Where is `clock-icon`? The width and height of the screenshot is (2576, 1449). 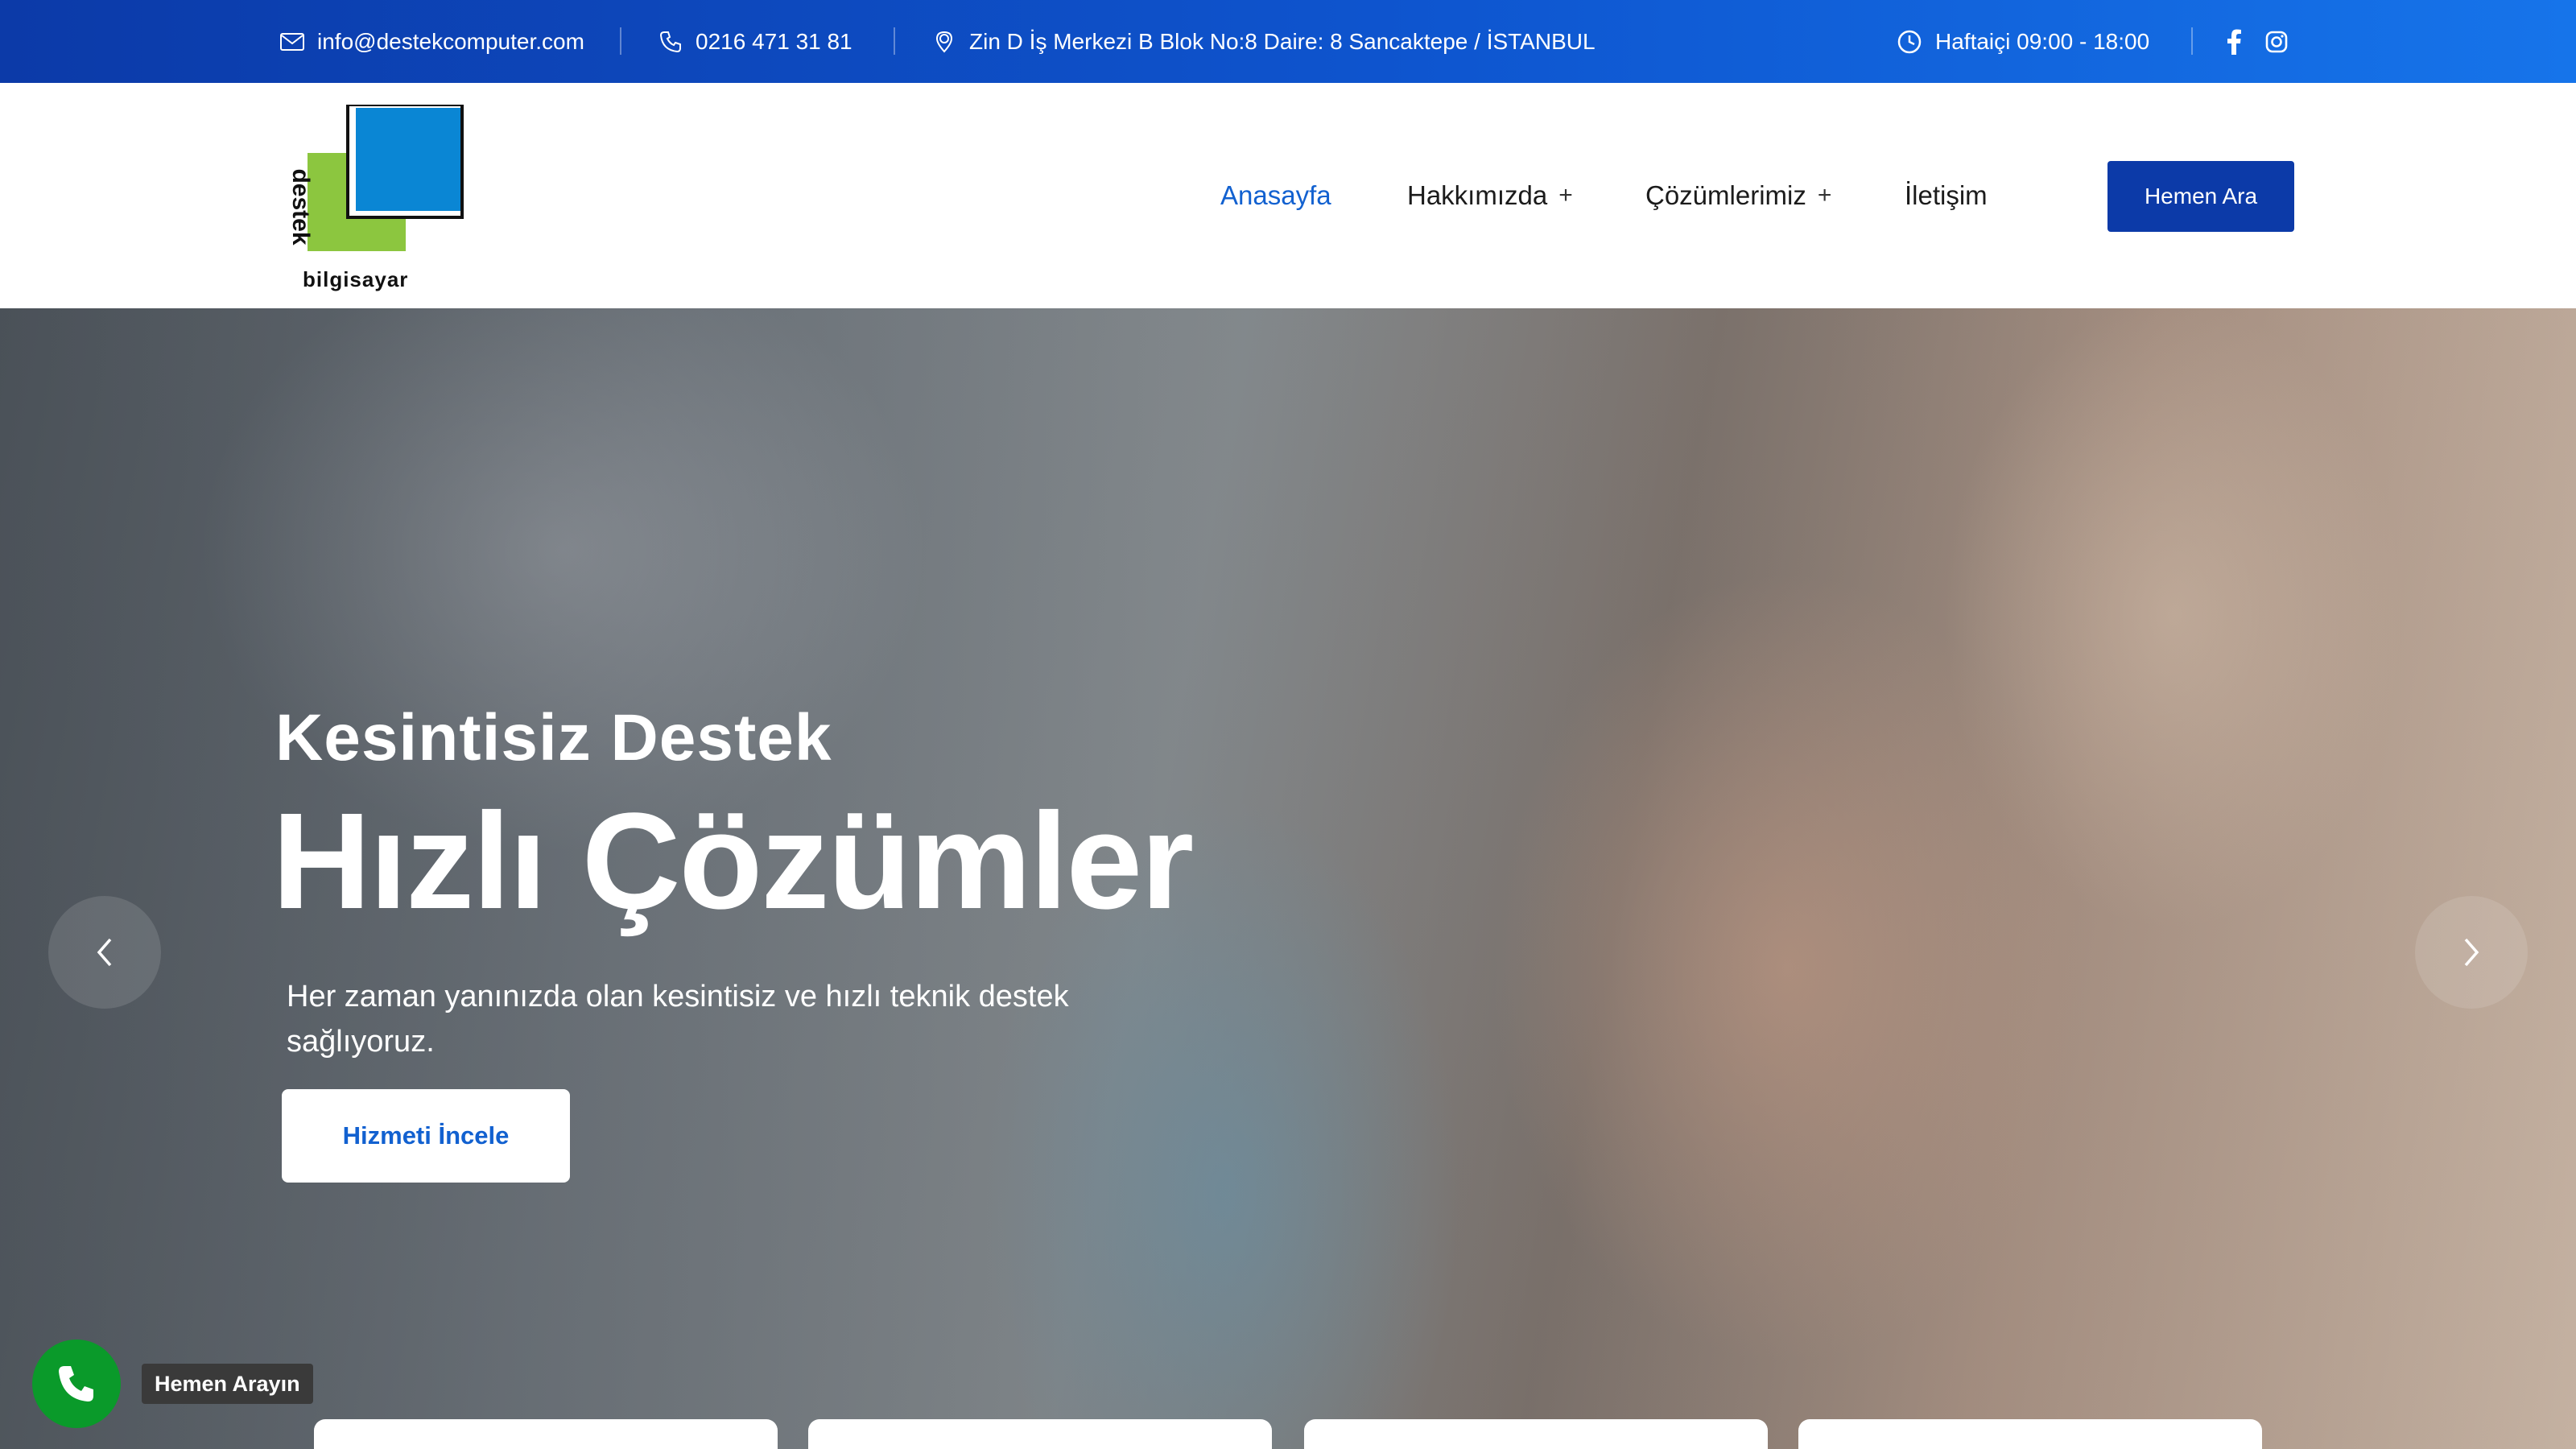
clock-icon is located at coordinates (1909, 41).